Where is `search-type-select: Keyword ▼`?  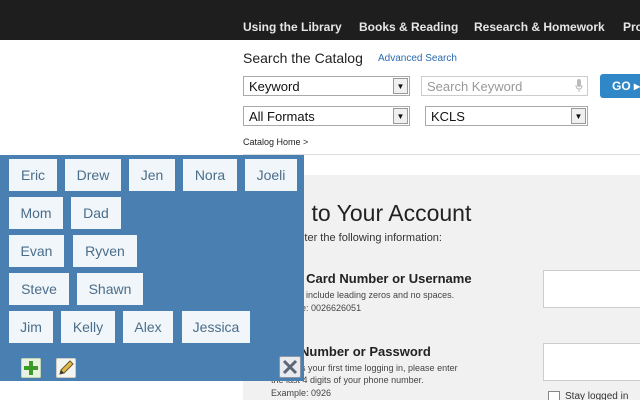
search-type-select: Keyword ▼ is located at coordinates (326, 86).